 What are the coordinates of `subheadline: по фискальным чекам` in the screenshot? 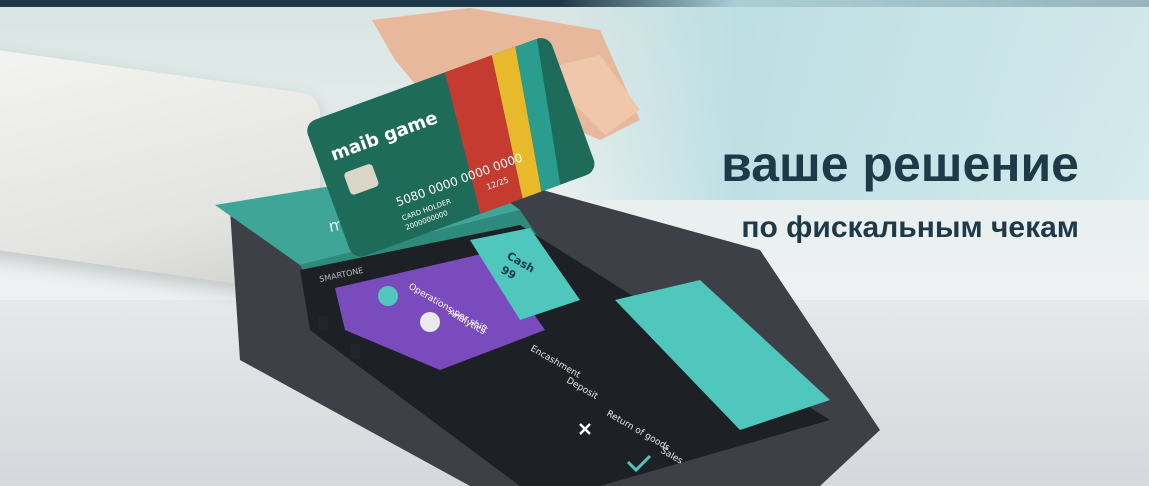 It's located at (910, 227).